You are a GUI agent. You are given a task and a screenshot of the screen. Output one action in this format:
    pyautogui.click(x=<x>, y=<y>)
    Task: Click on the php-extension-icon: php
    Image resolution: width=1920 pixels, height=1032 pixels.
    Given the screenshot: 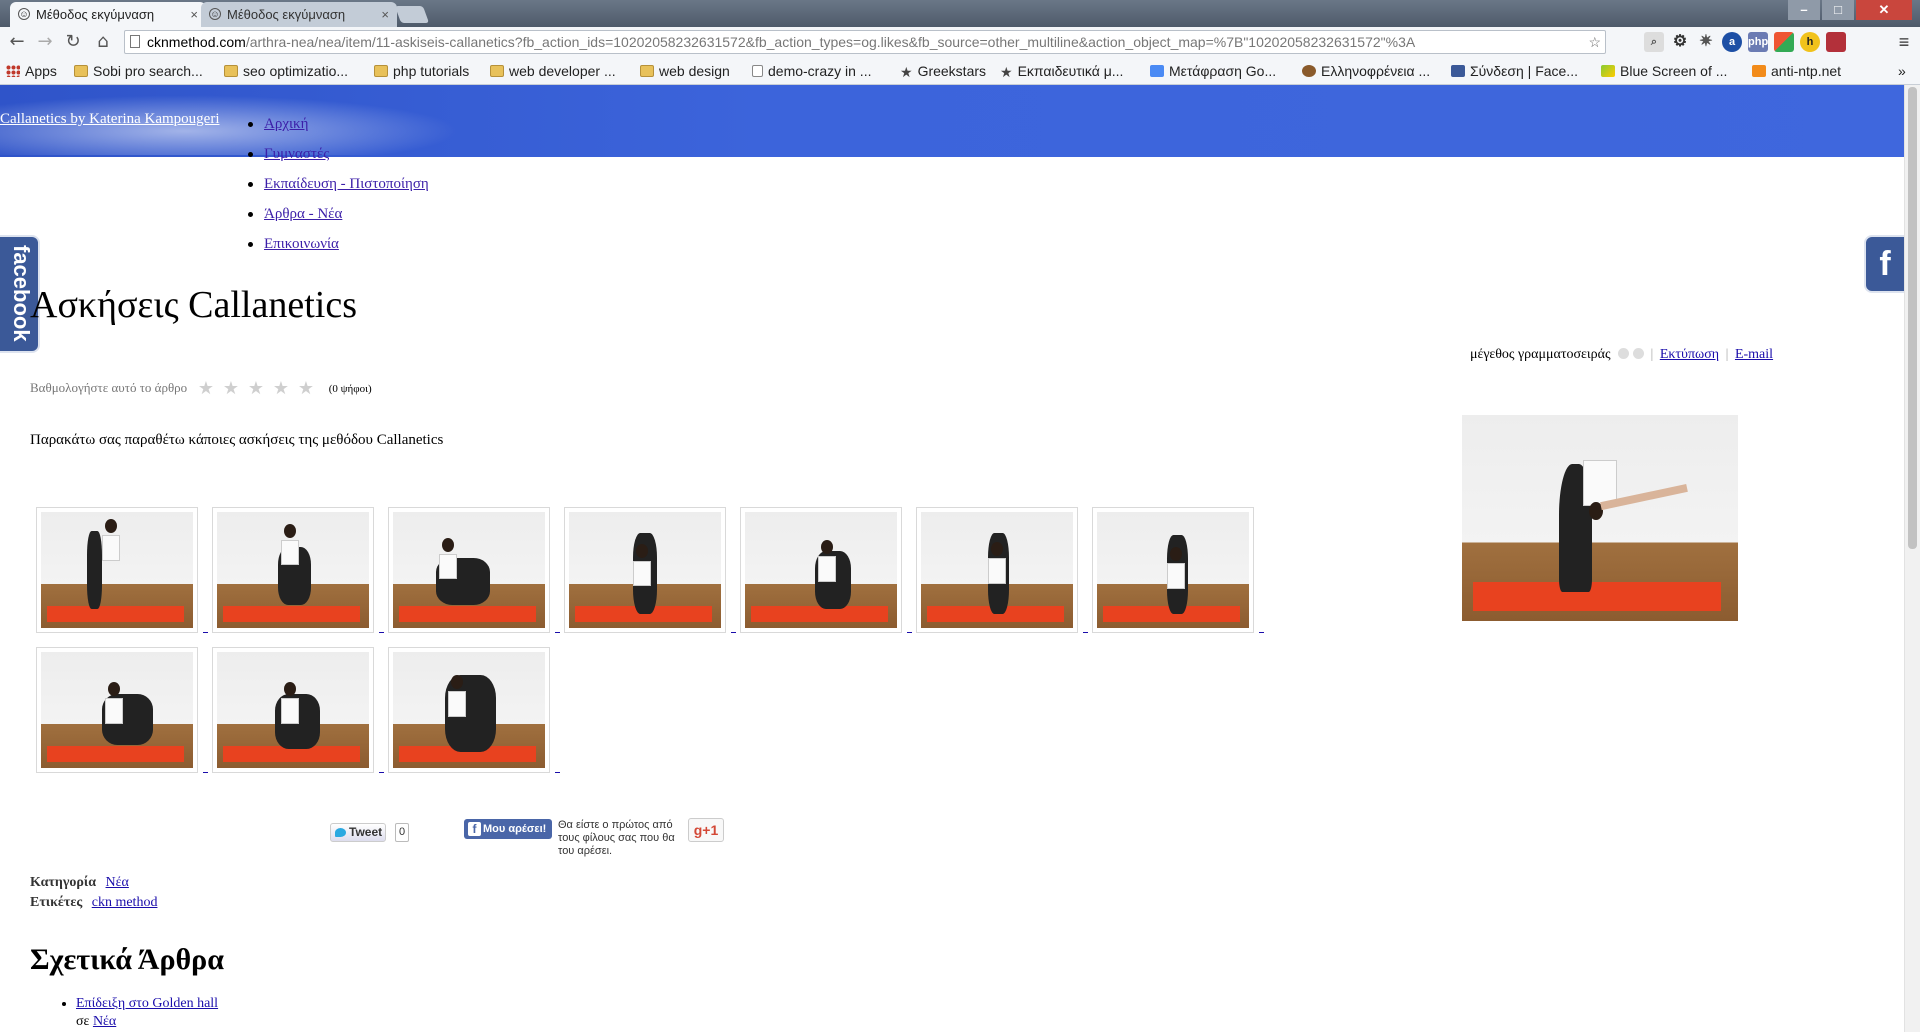 What is the action you would take?
    pyautogui.click(x=1758, y=42)
    